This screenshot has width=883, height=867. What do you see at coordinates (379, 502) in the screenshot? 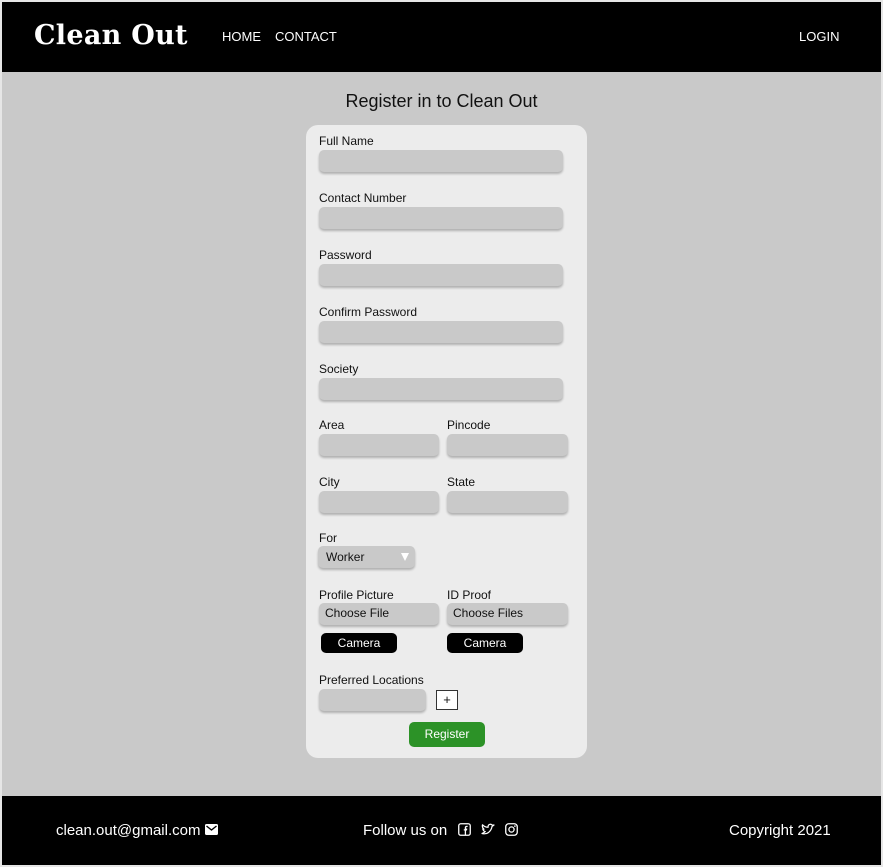
I see `city-input` at bounding box center [379, 502].